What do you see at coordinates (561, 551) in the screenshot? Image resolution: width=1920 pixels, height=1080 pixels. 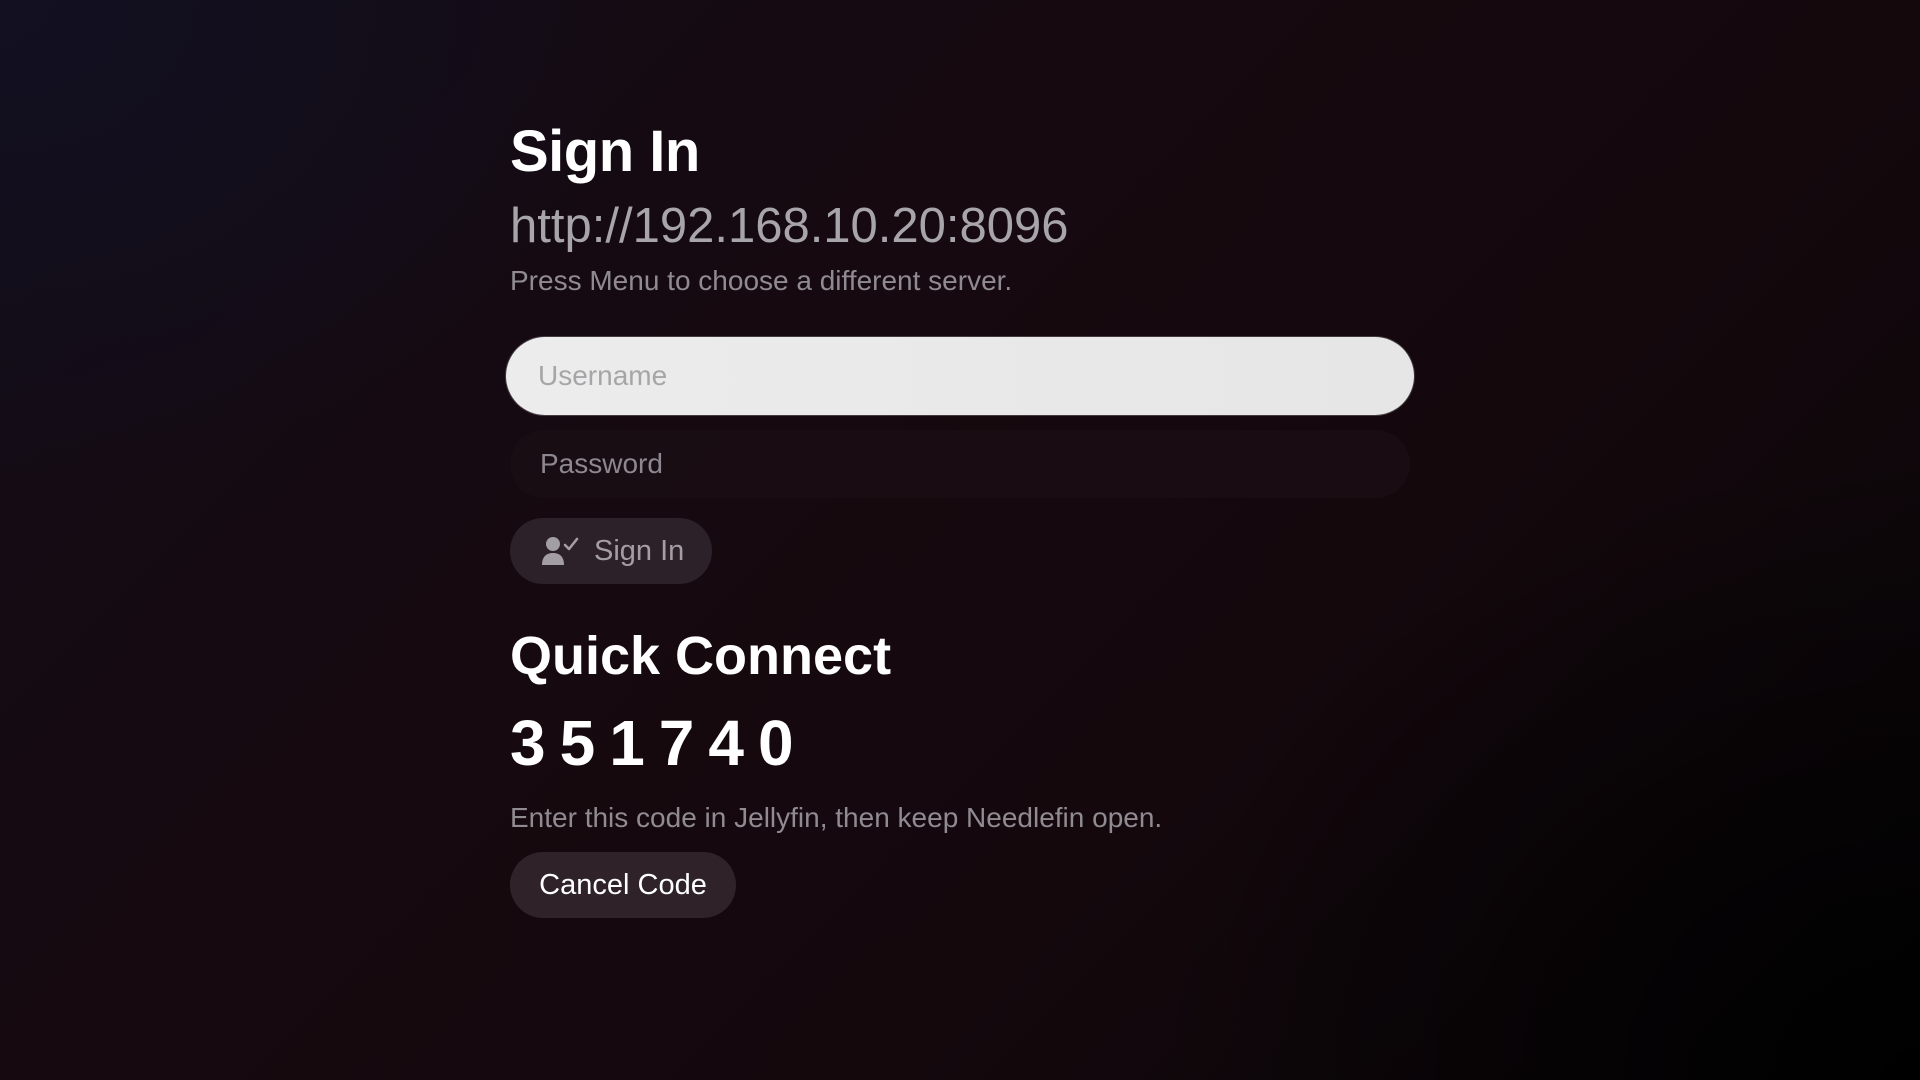 I see `person-check-icon` at bounding box center [561, 551].